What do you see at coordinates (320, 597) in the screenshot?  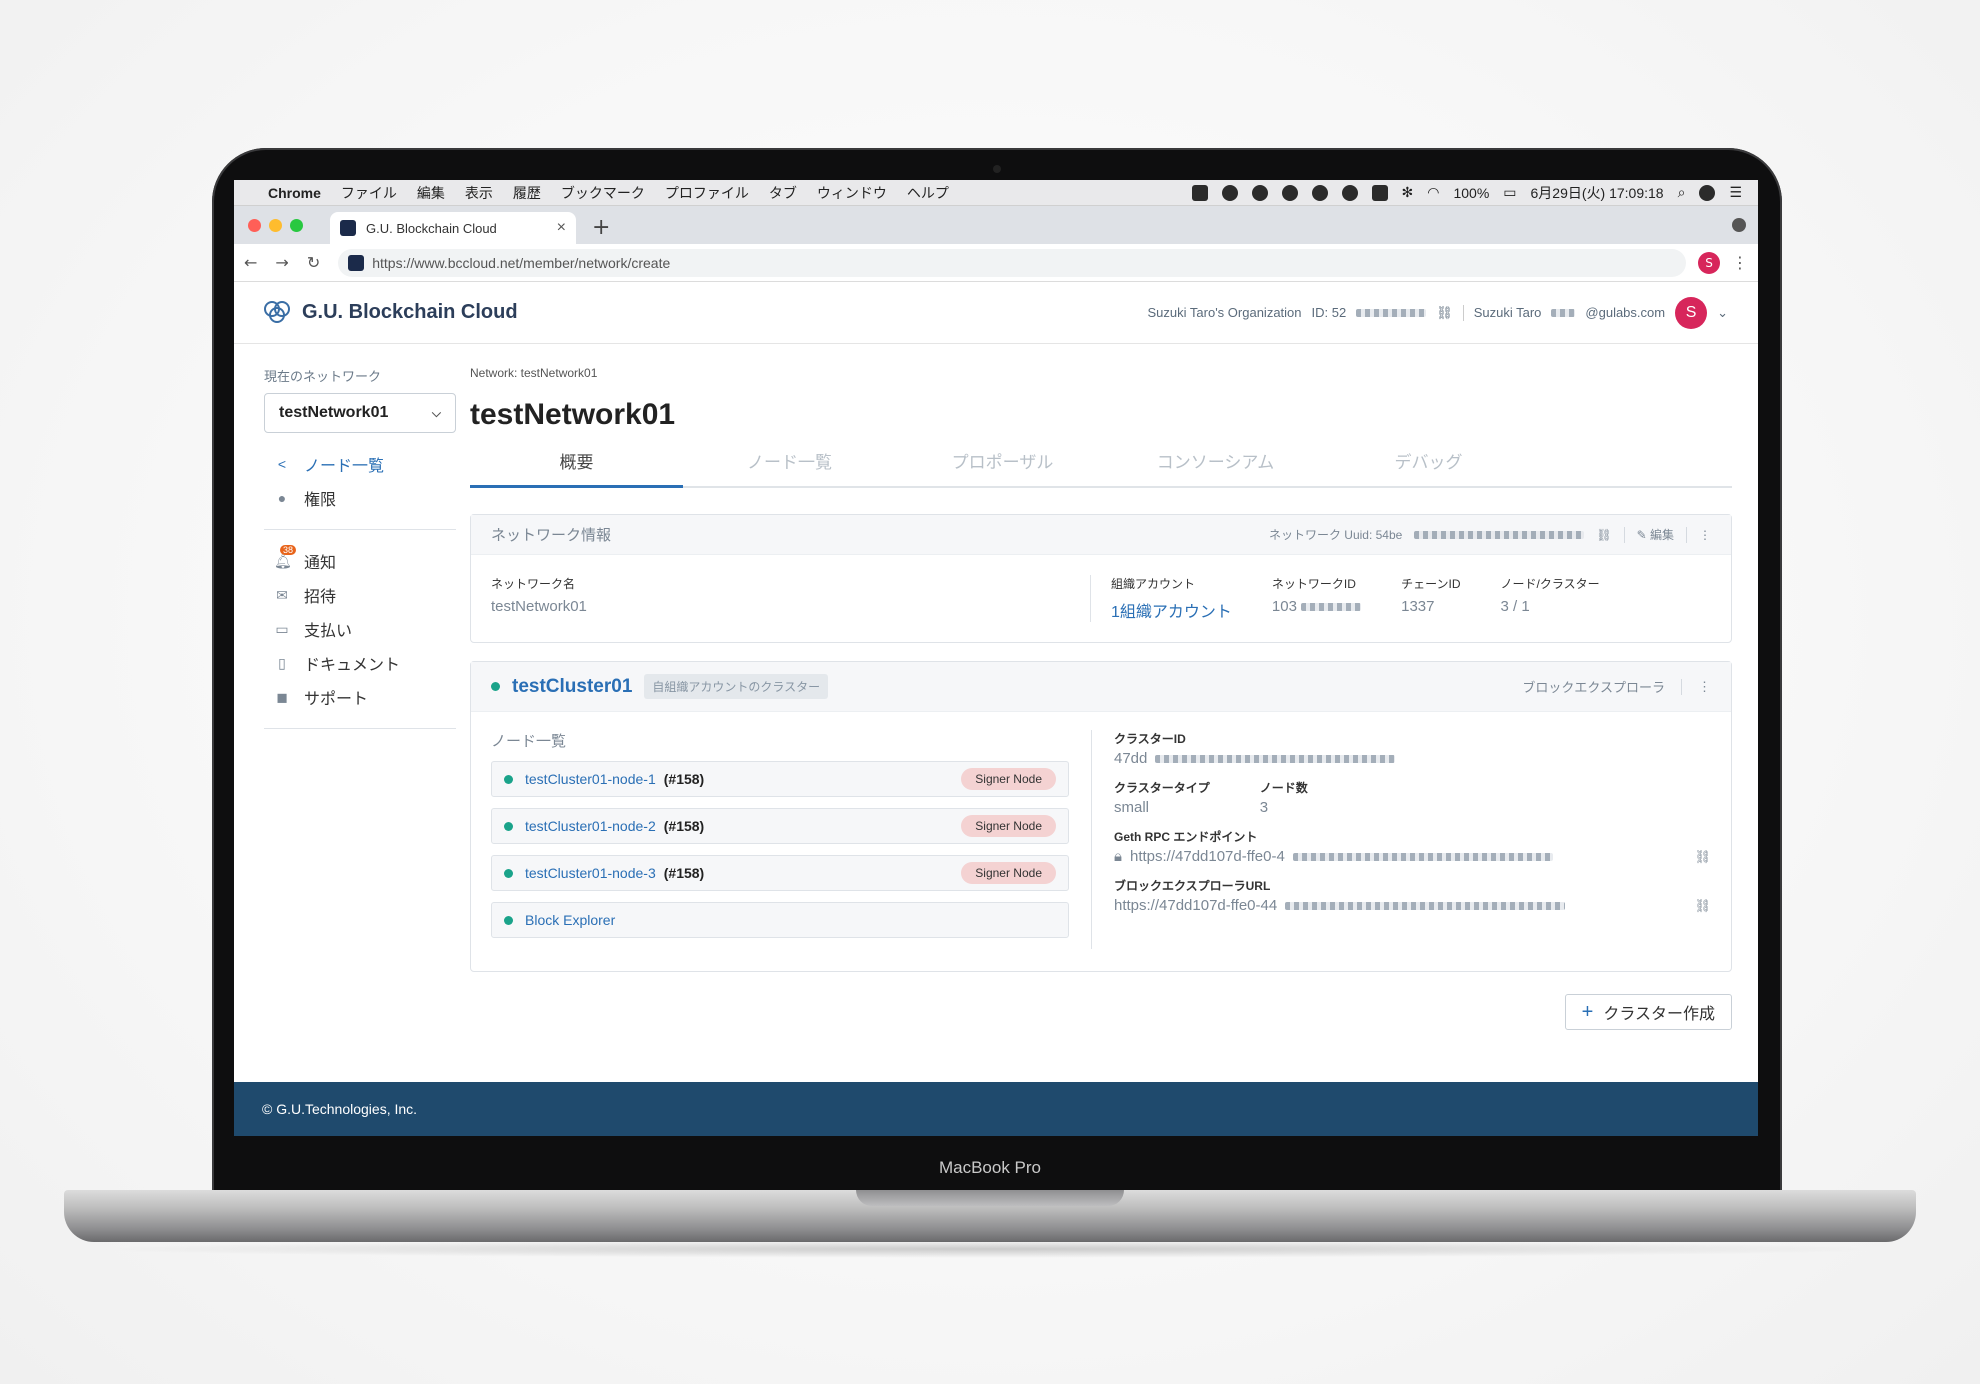 I see `sidebar-item-label: 招待` at bounding box center [320, 597].